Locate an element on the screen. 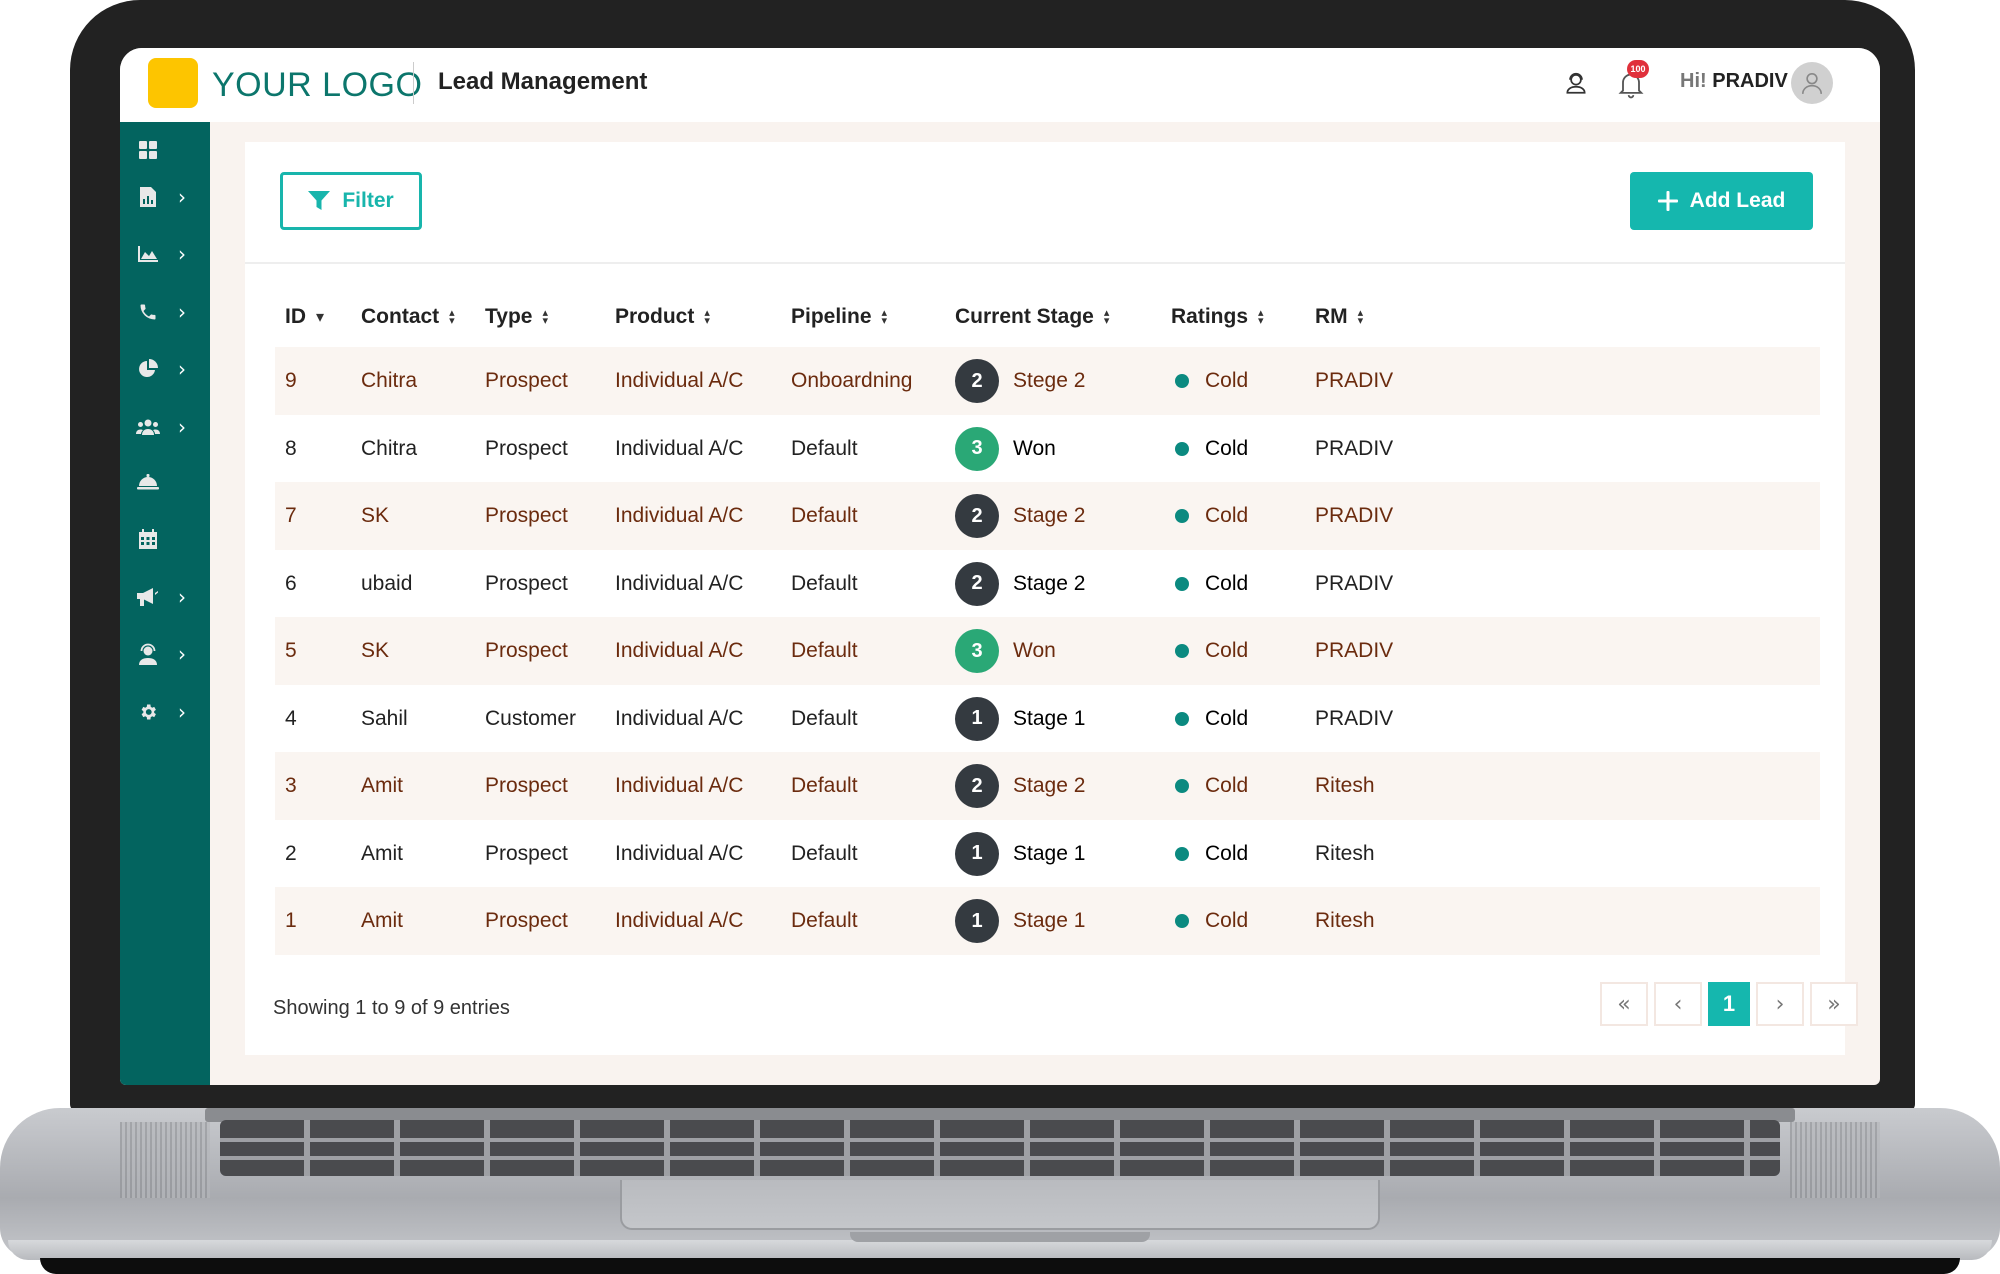 The image size is (2000, 1274). next-page-button: › is located at coordinates (1780, 1004).